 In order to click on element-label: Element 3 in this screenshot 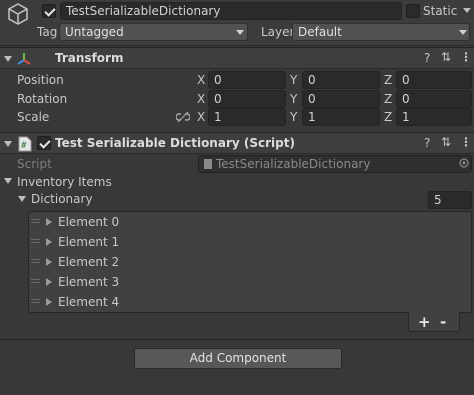, I will do `click(89, 282)`.